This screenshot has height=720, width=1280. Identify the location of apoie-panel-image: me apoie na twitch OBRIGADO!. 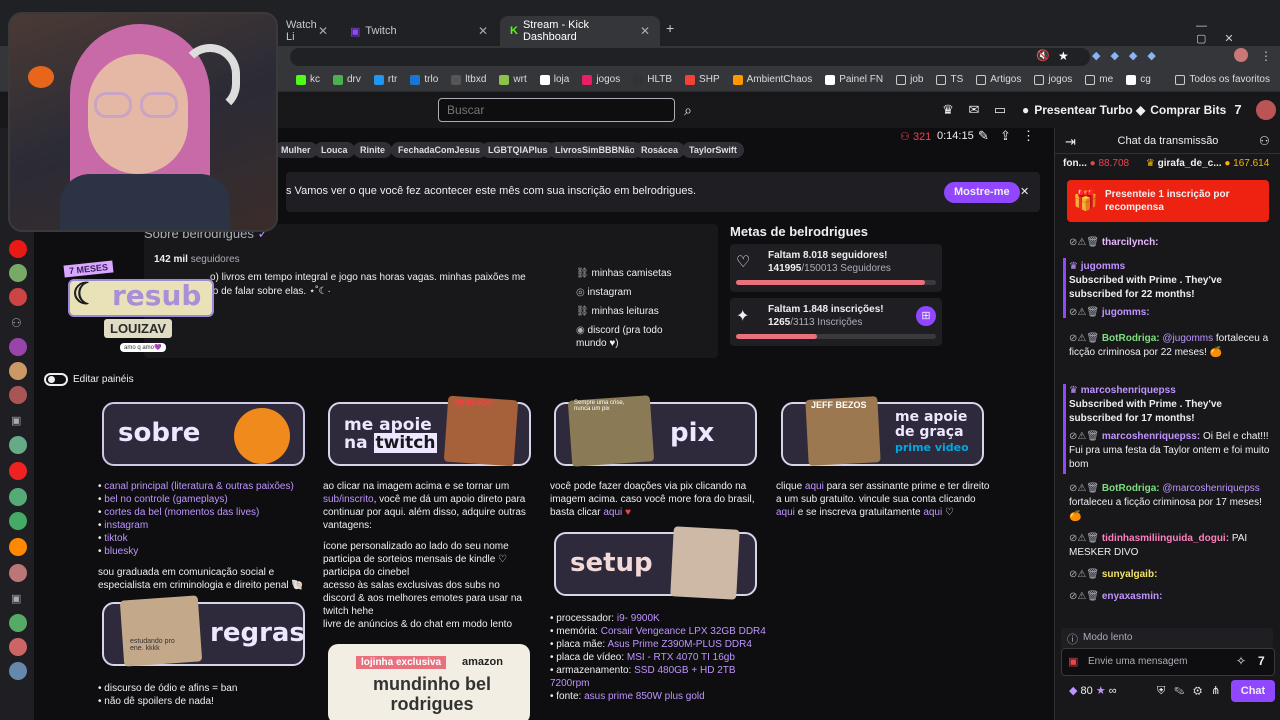
(429, 431).